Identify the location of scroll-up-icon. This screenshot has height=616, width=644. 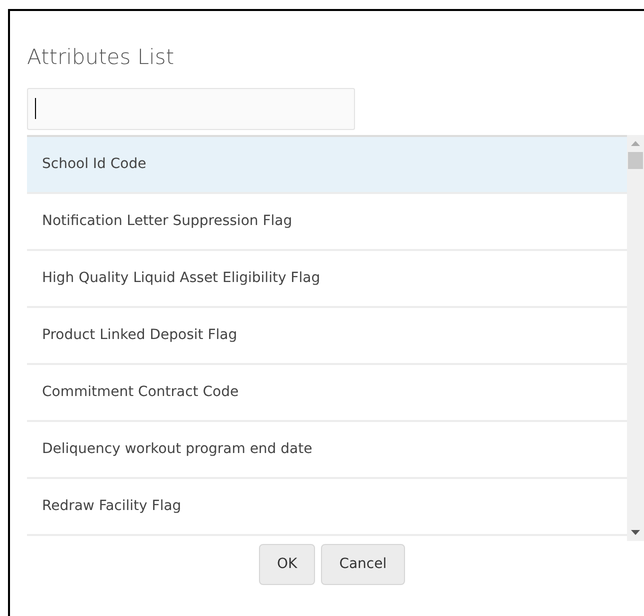
(635, 143).